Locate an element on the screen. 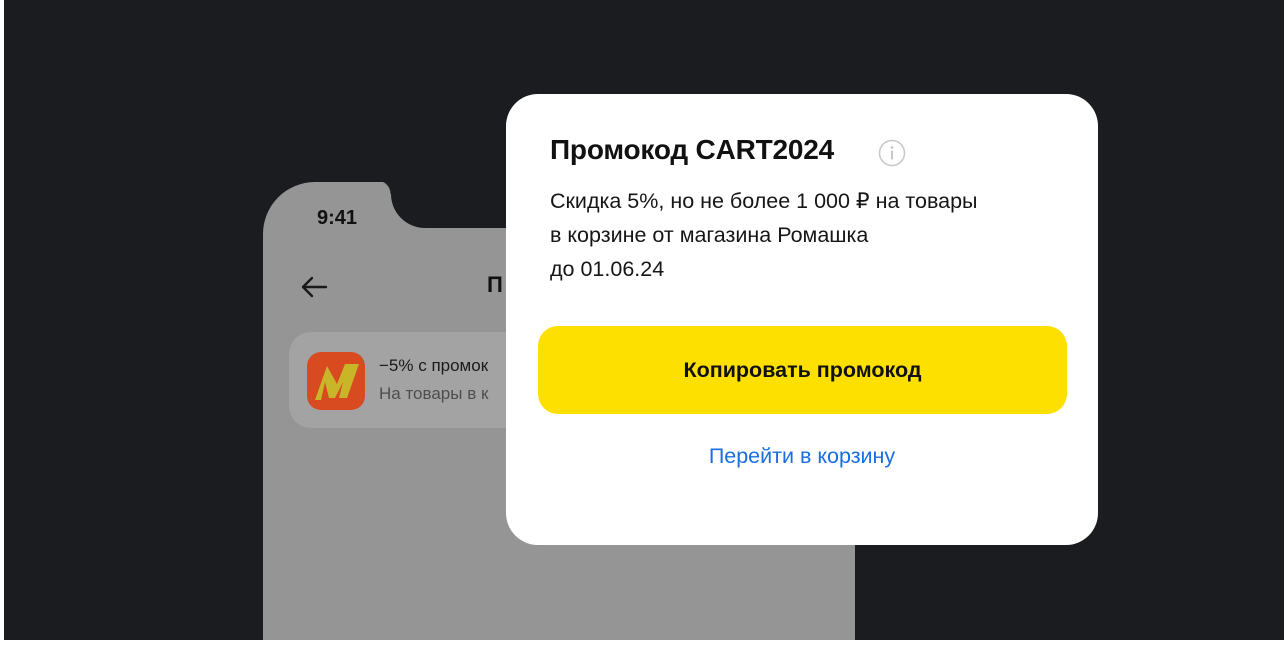  info-icon is located at coordinates (892, 153).